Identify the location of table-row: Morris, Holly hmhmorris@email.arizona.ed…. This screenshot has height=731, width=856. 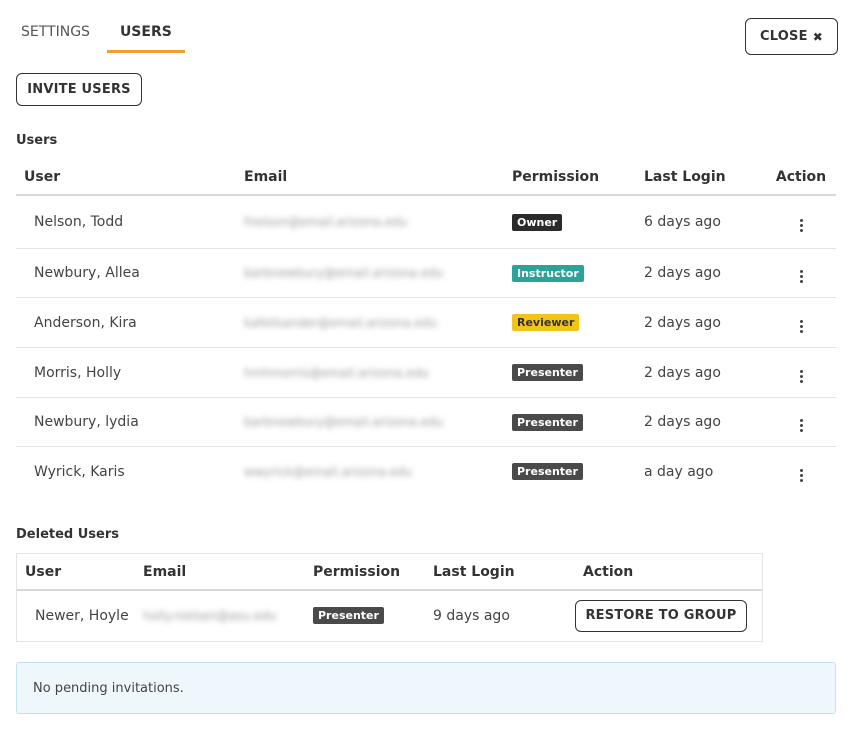
(426, 373).